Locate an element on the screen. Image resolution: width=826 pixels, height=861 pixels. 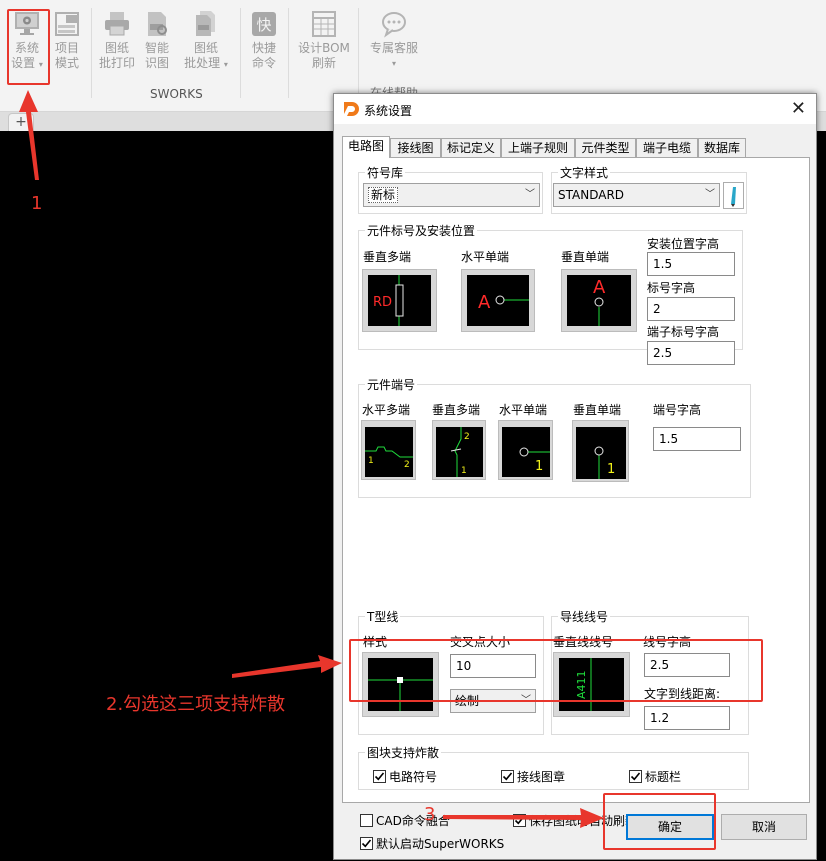
annotation-box-ok is located at coordinates (659, 821).